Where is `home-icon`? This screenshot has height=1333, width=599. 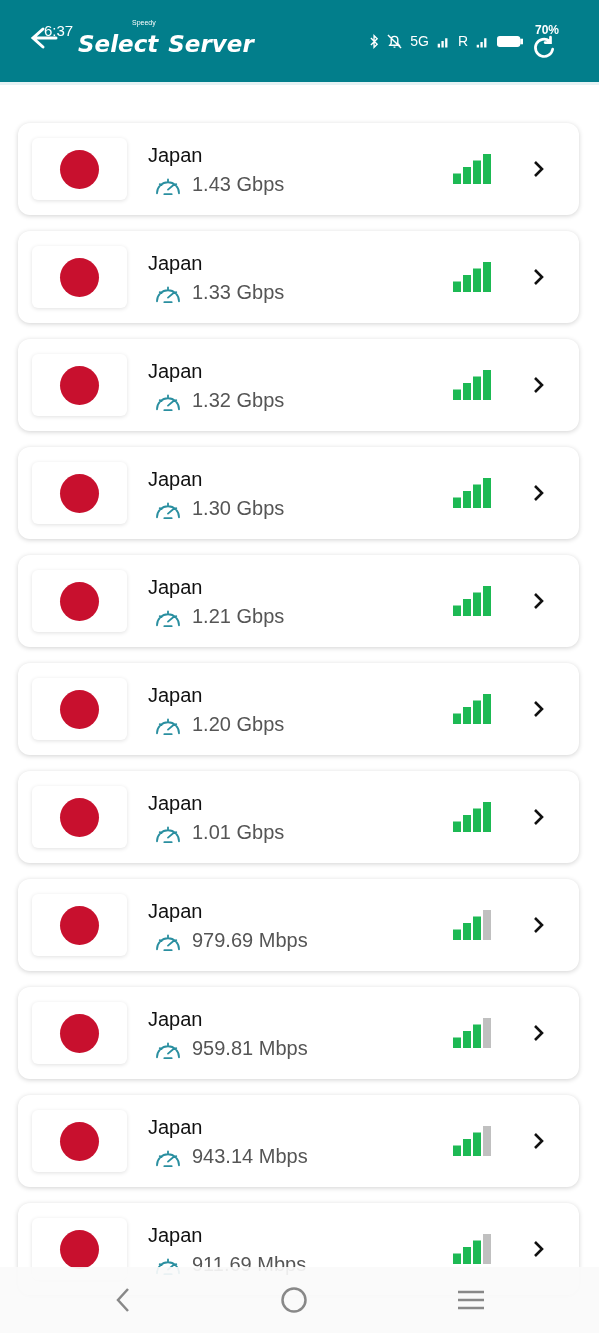 home-icon is located at coordinates (293, 1300).